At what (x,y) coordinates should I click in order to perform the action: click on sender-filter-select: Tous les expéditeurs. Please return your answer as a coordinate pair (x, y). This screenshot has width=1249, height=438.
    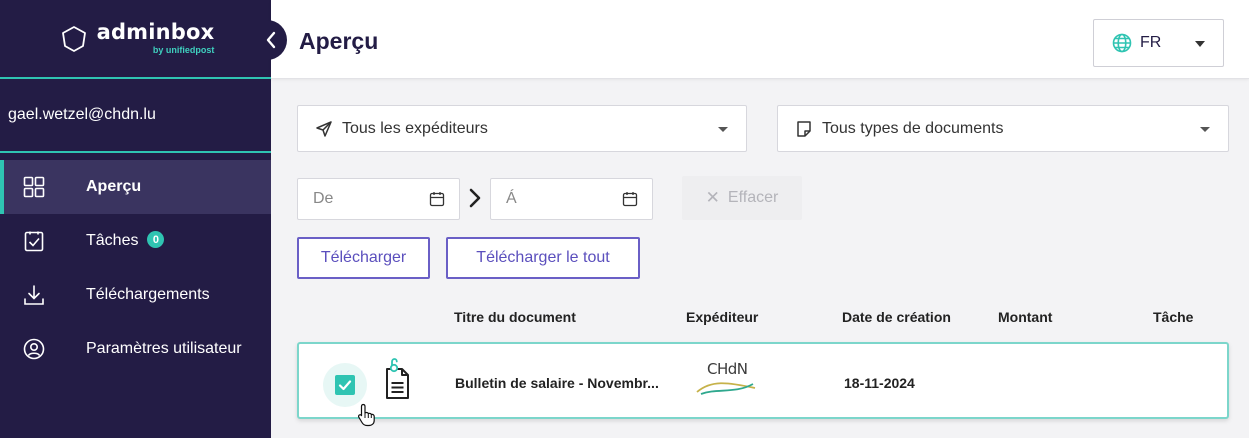
    Looking at the image, I should click on (522, 128).